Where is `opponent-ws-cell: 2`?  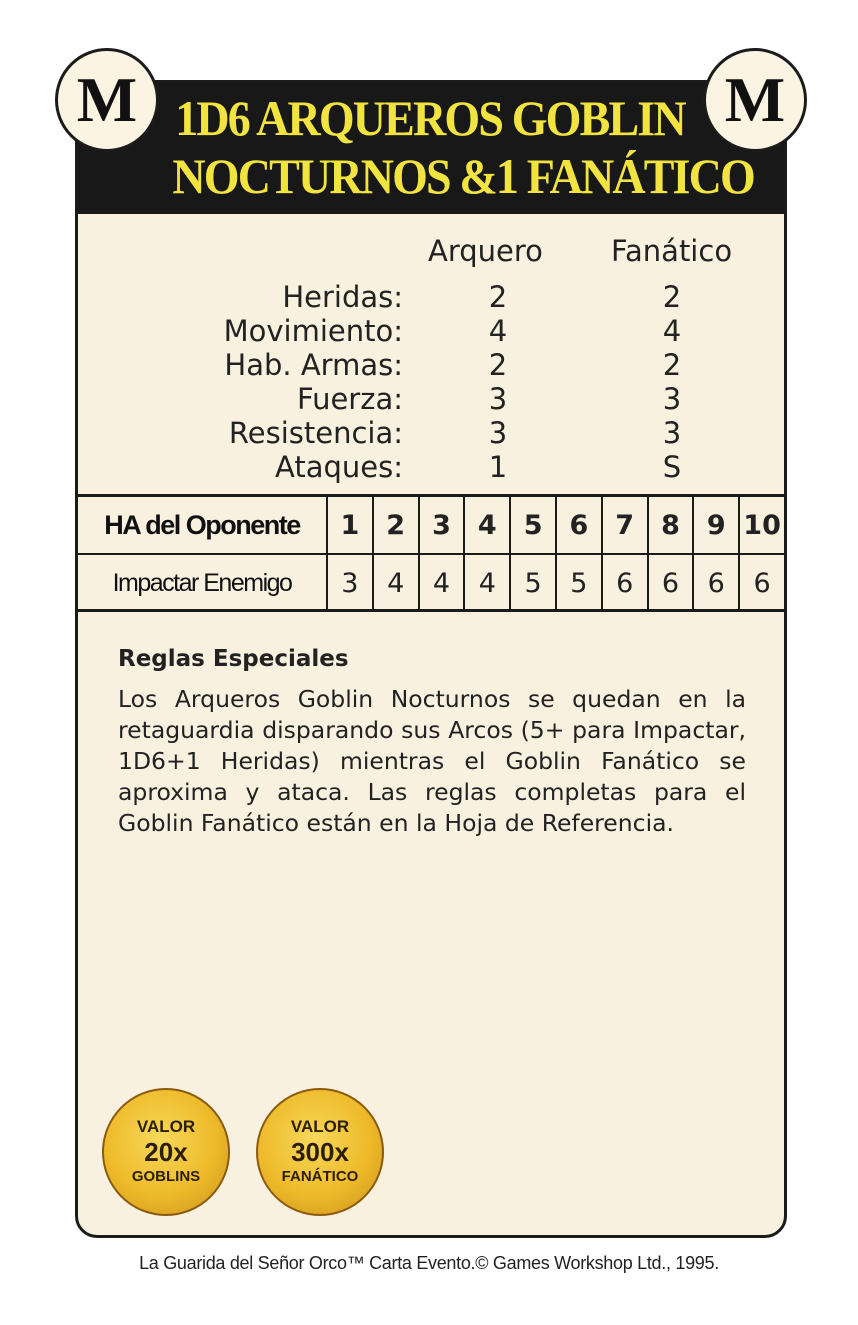 opponent-ws-cell: 2 is located at coordinates (397, 525).